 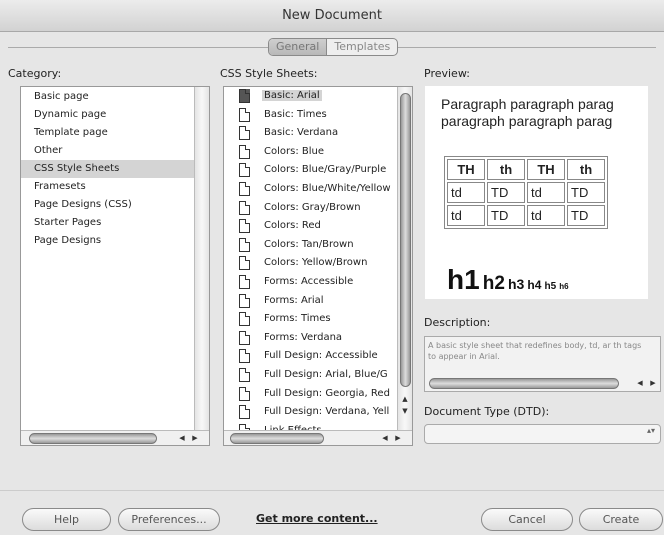 I want to click on css-sheet-item: Colors: Tan/Brown, so click(x=310, y=245).